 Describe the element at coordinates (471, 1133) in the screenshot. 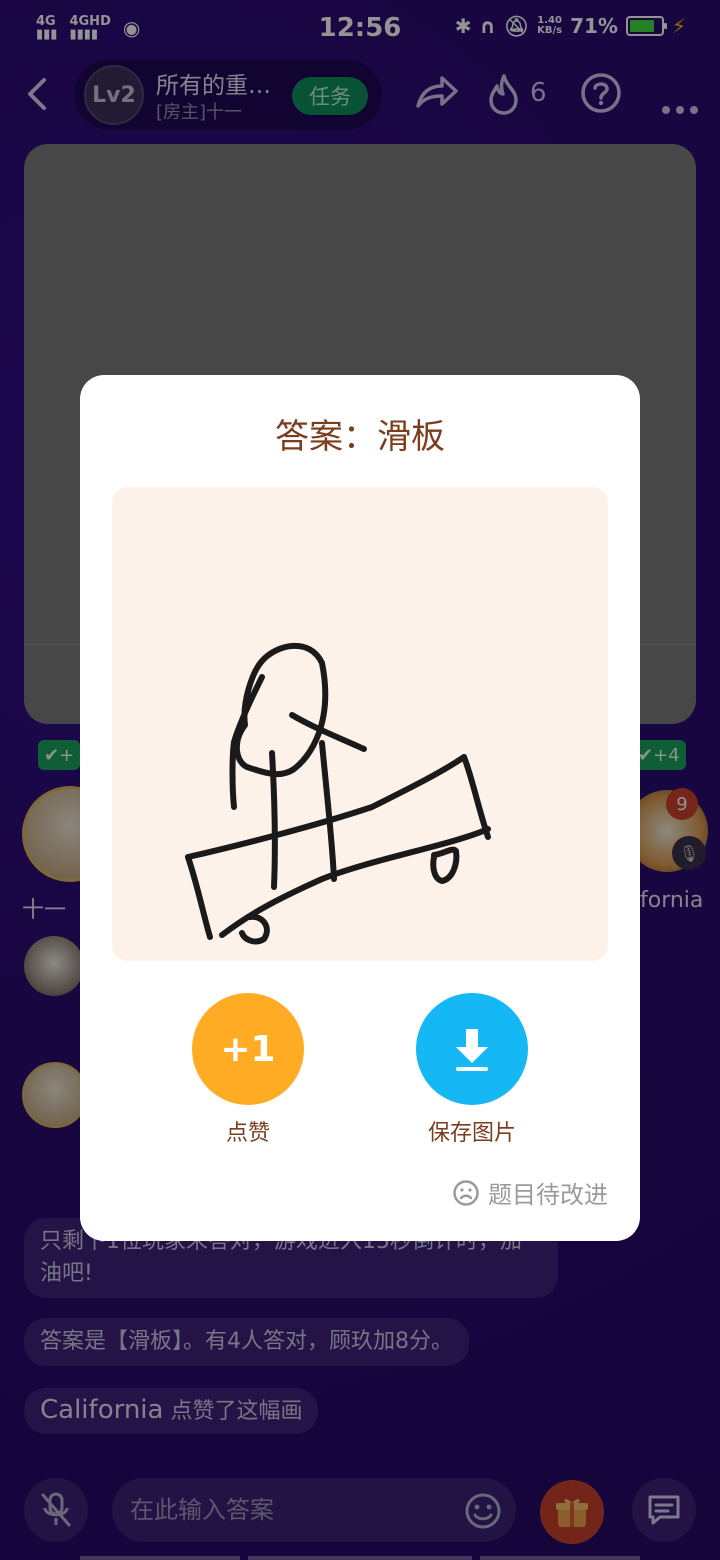

I see `save-label: 保存图片` at that location.